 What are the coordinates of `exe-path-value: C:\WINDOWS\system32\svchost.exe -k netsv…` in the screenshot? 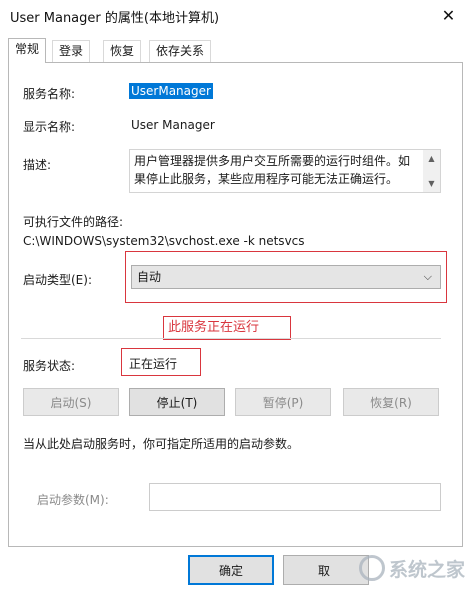 It's located at (164, 241).